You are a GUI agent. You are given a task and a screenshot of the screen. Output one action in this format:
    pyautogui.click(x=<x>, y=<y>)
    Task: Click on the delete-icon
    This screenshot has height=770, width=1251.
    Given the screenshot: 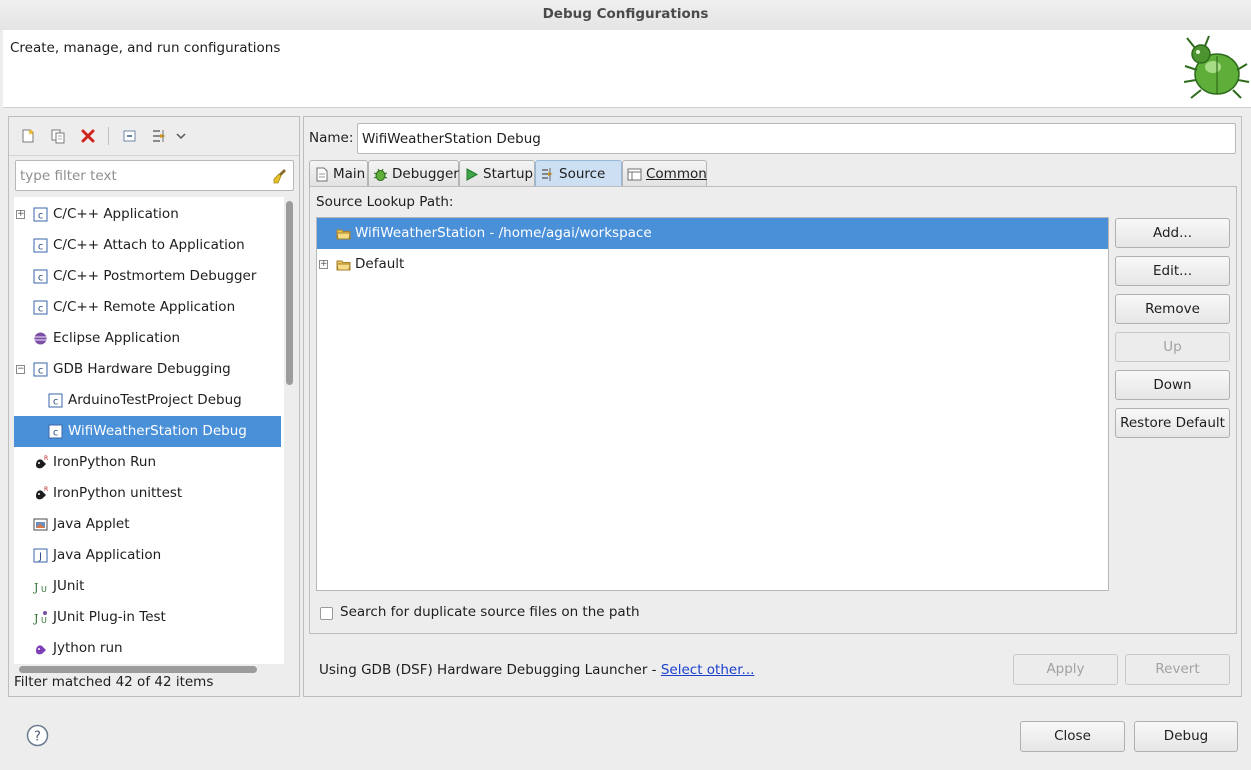 What is the action you would take?
    pyautogui.click(x=88, y=136)
    